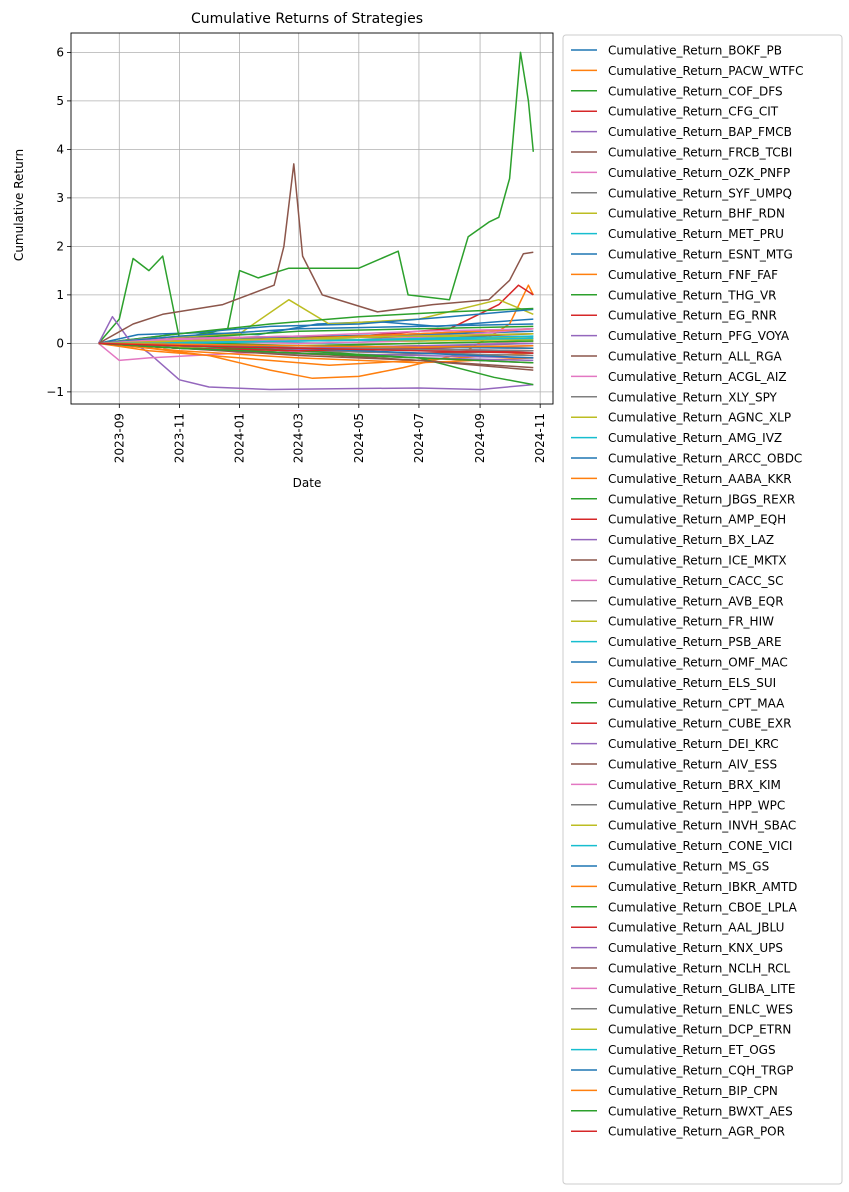  Describe the element at coordinates (179, 438) in the screenshot. I see `x-tick-label: 2023-11` at that location.